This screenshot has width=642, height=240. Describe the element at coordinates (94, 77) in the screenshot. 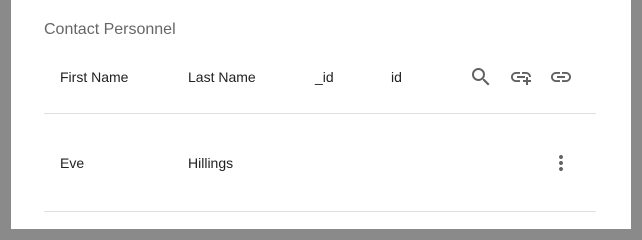

I see `column-header-first-name: First Name` at that location.